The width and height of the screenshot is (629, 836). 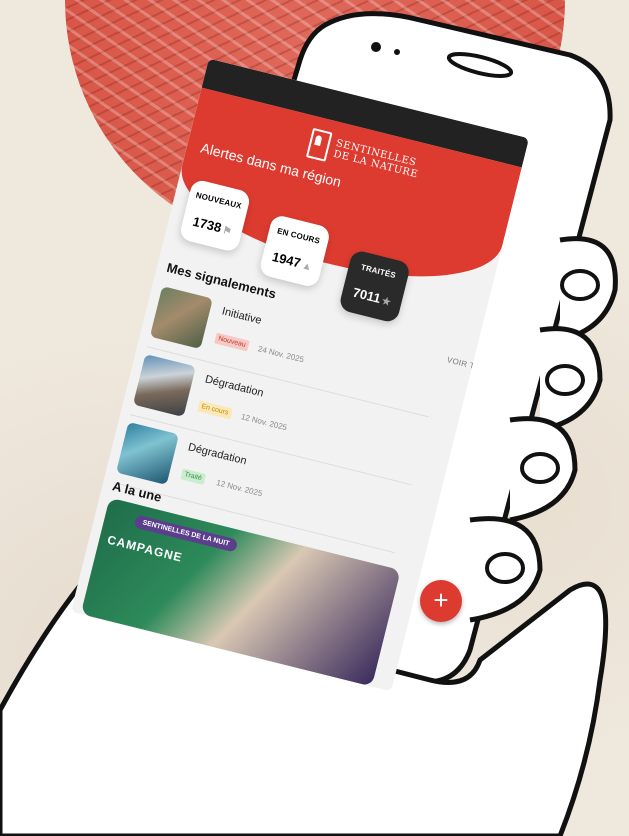 What do you see at coordinates (378, 271) in the screenshot?
I see `stat-label: TRAITÉS` at bounding box center [378, 271].